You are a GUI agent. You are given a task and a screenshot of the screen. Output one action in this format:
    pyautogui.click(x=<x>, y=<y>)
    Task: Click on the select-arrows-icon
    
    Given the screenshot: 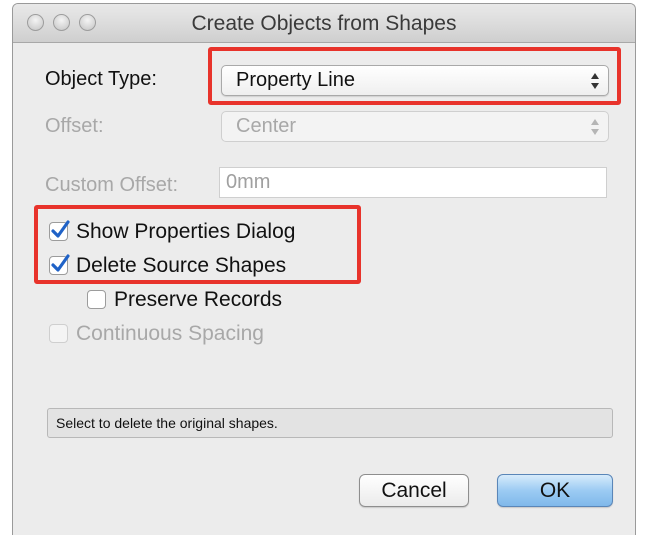 What is the action you would take?
    pyautogui.click(x=595, y=127)
    